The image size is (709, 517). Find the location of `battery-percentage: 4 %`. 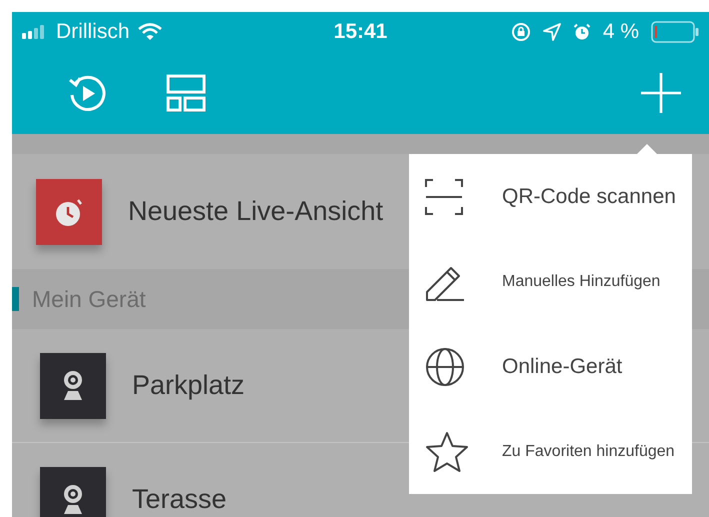

battery-percentage: 4 % is located at coordinates (620, 32).